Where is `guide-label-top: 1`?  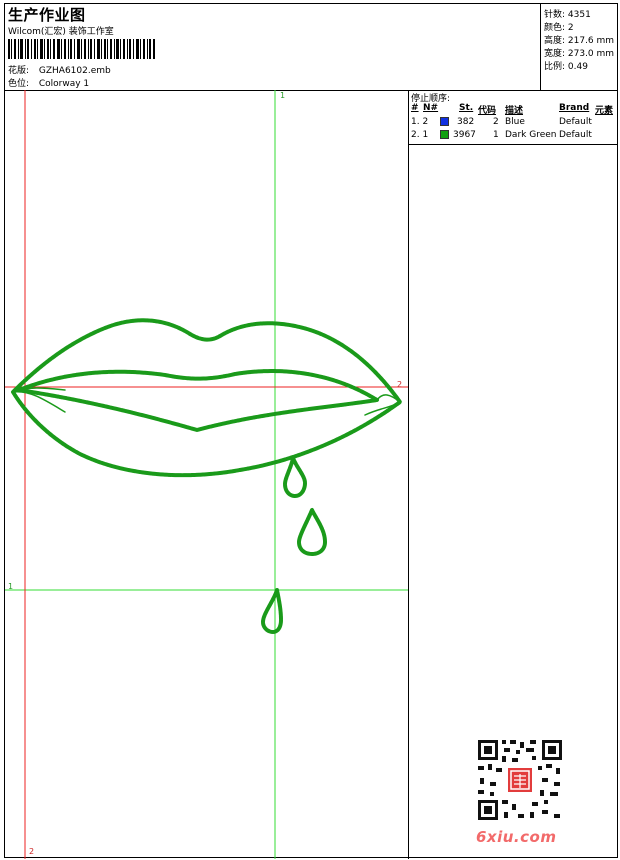
guide-label-top: 1 is located at coordinates (283, 95).